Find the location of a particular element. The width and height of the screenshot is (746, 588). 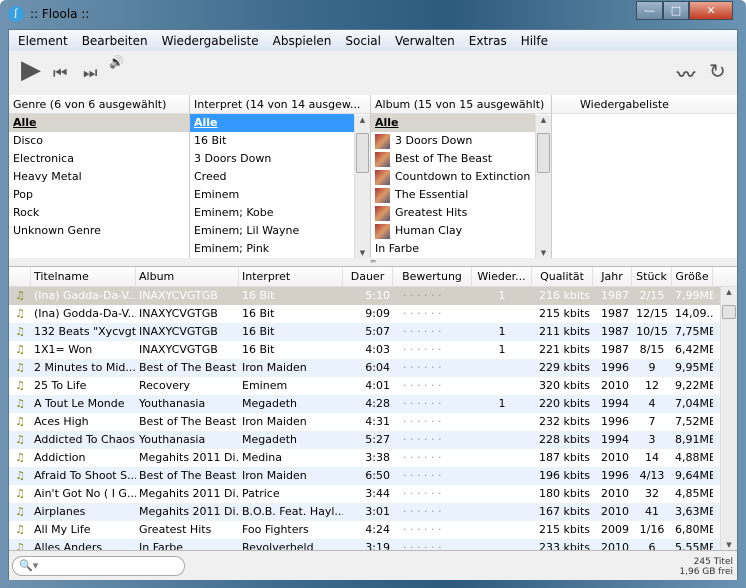

column-header: Album is located at coordinates (187, 276).